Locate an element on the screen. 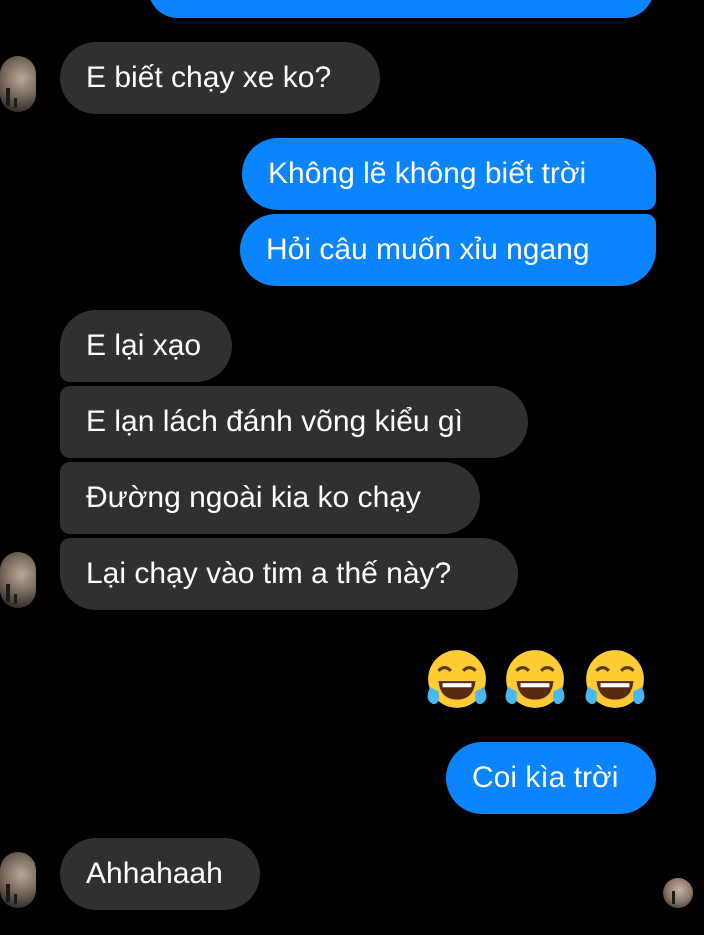 This screenshot has width=704, height=935. message-text: Ahhahaah is located at coordinates (154, 873).